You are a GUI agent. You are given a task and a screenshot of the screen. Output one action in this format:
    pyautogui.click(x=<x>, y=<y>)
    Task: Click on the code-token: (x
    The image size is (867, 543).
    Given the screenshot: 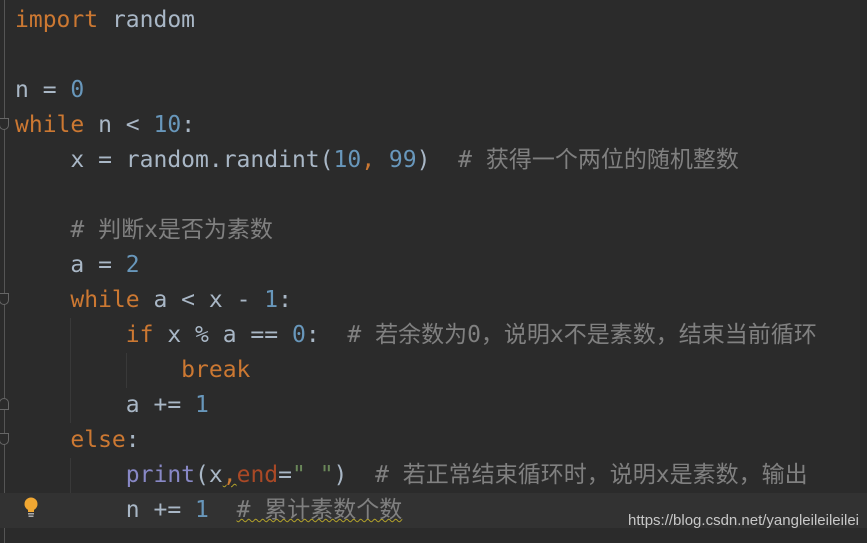 What is the action you would take?
    pyautogui.click(x=209, y=475)
    